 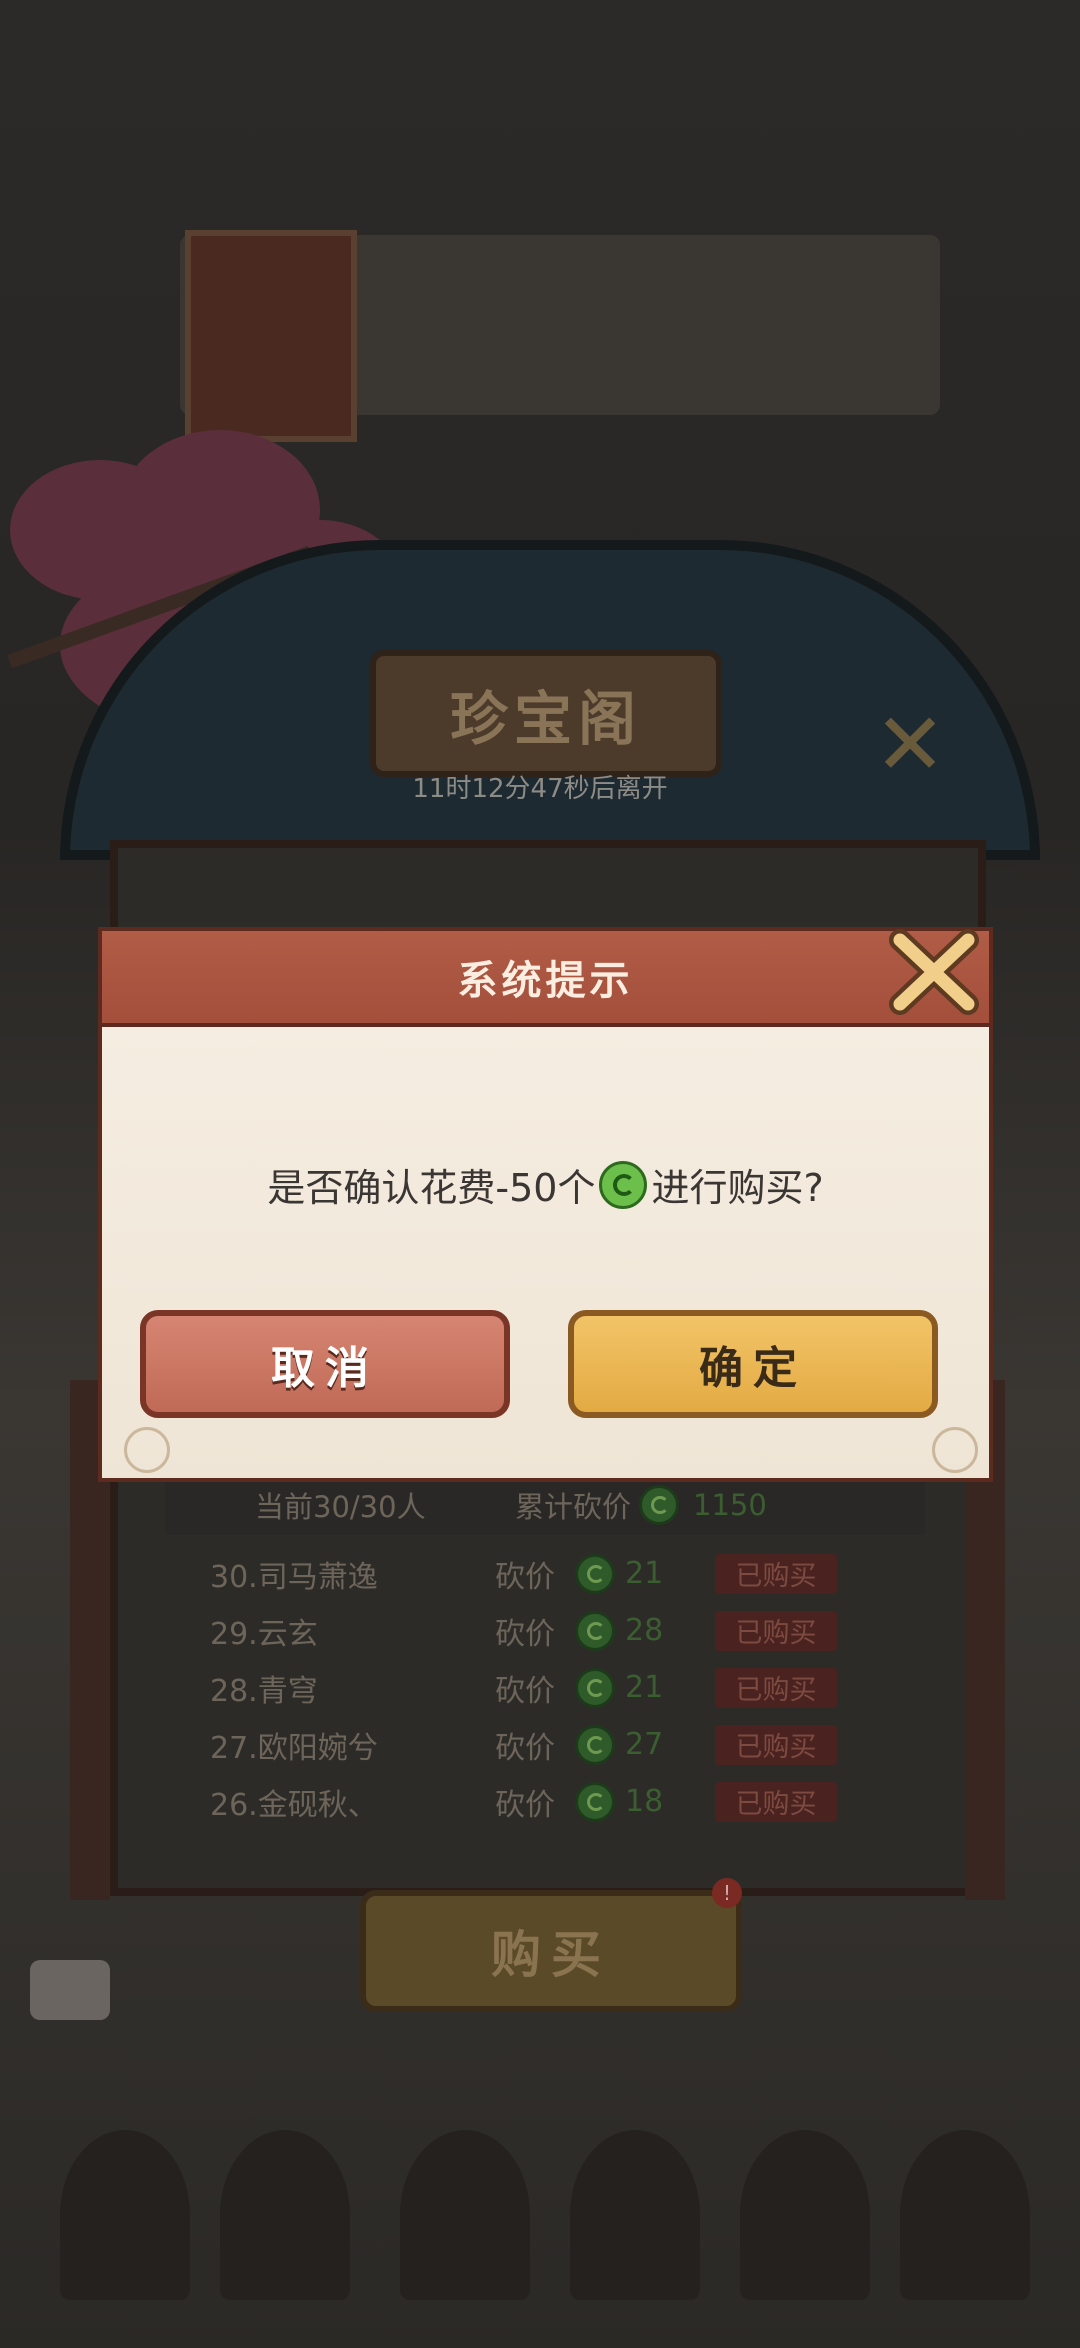 I want to click on participant-count: 当前30/30人, so click(x=340, y=1507).